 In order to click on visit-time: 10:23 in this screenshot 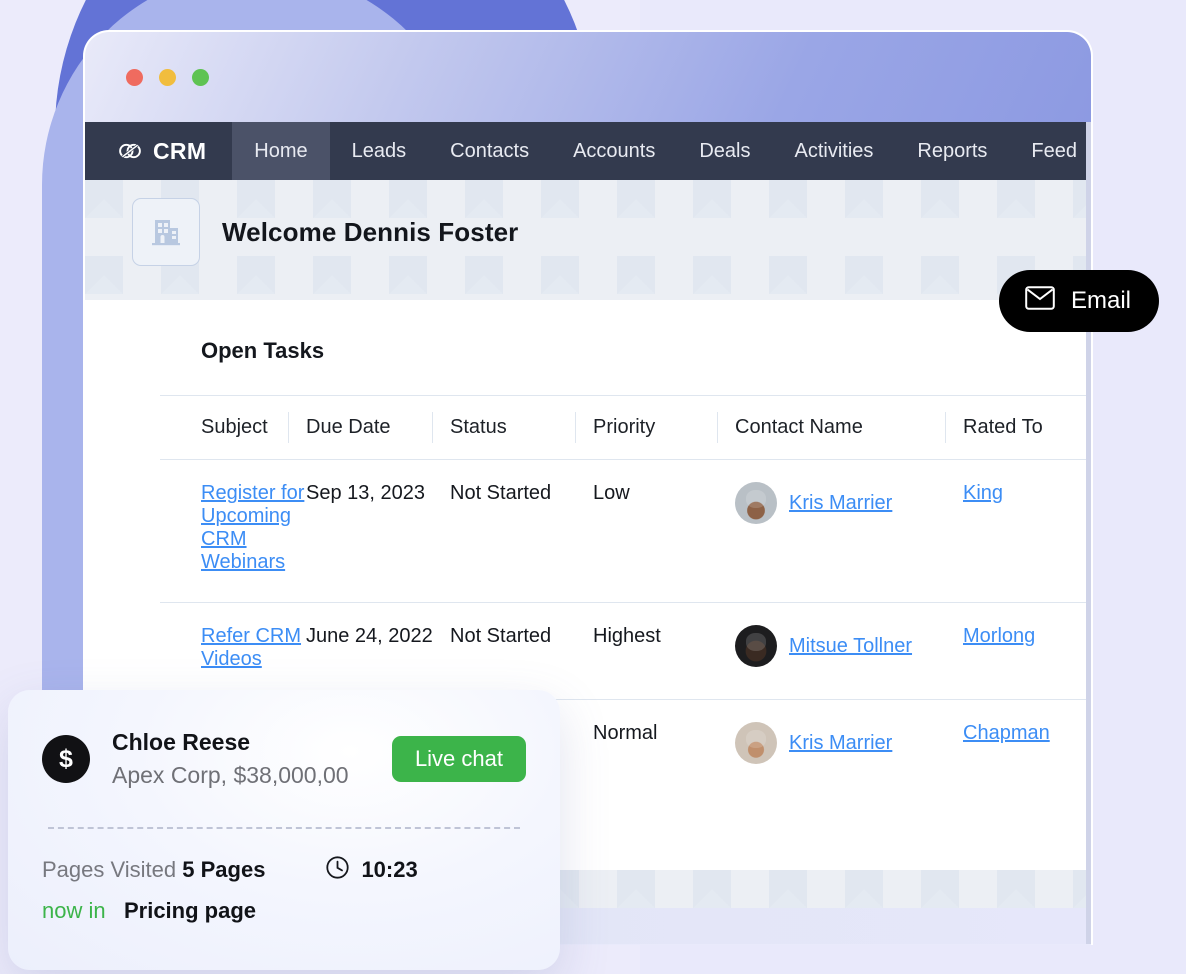, I will do `click(371, 870)`.